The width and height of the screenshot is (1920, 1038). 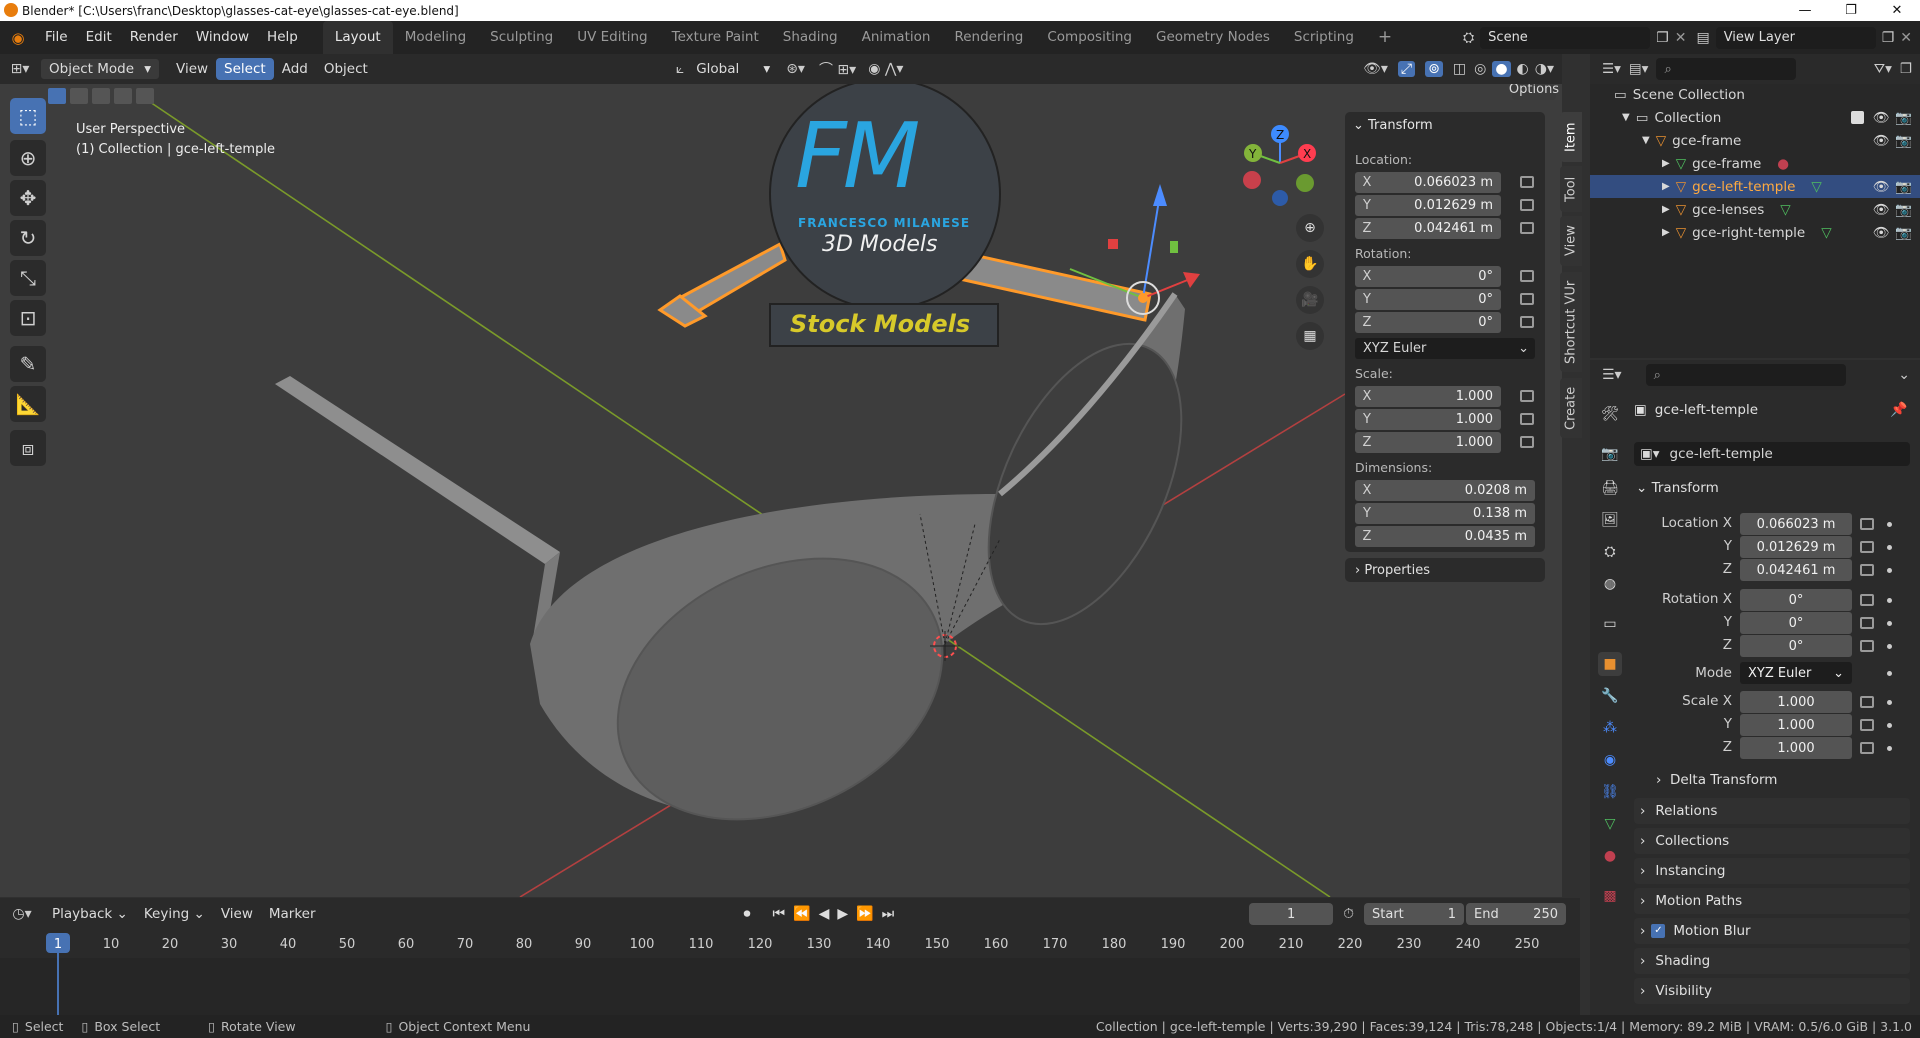 What do you see at coordinates (435, 37) in the screenshot?
I see `tab-modeling: Modeling` at bounding box center [435, 37].